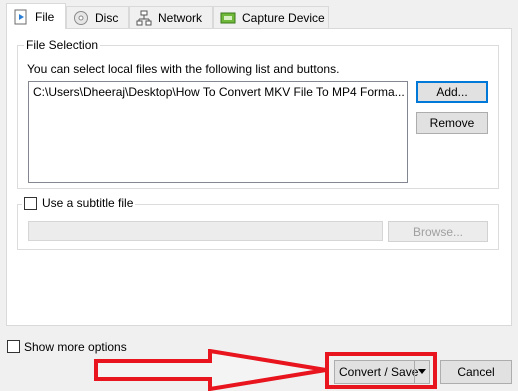 This screenshot has height=391, width=518. I want to click on file-selection-title: File Selection, so click(62, 45).